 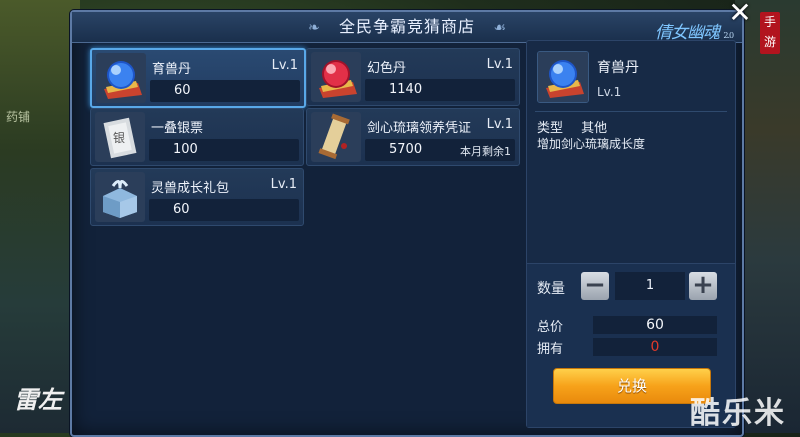 What do you see at coordinates (738, 413) in the screenshot?
I see `watermark: 酷乐米` at bounding box center [738, 413].